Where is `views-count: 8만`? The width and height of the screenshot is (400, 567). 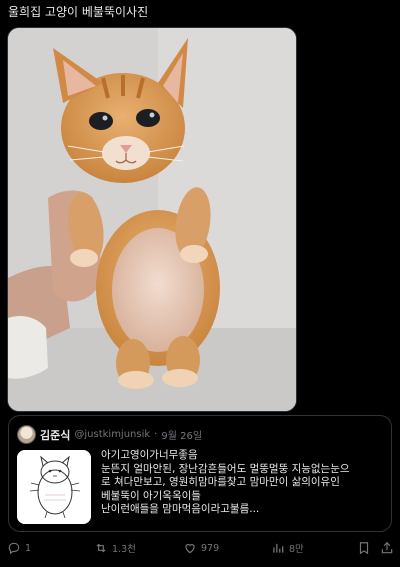 views-count: 8만 is located at coordinates (296, 549).